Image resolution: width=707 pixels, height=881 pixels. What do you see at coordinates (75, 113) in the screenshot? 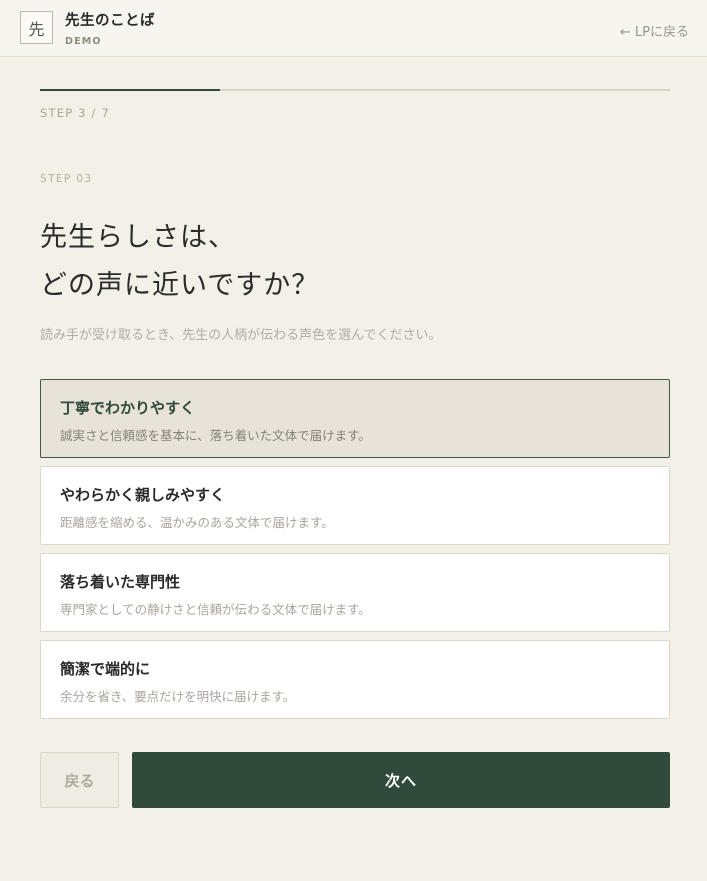
I see `step-indicator: STEP 3 / 7` at bounding box center [75, 113].